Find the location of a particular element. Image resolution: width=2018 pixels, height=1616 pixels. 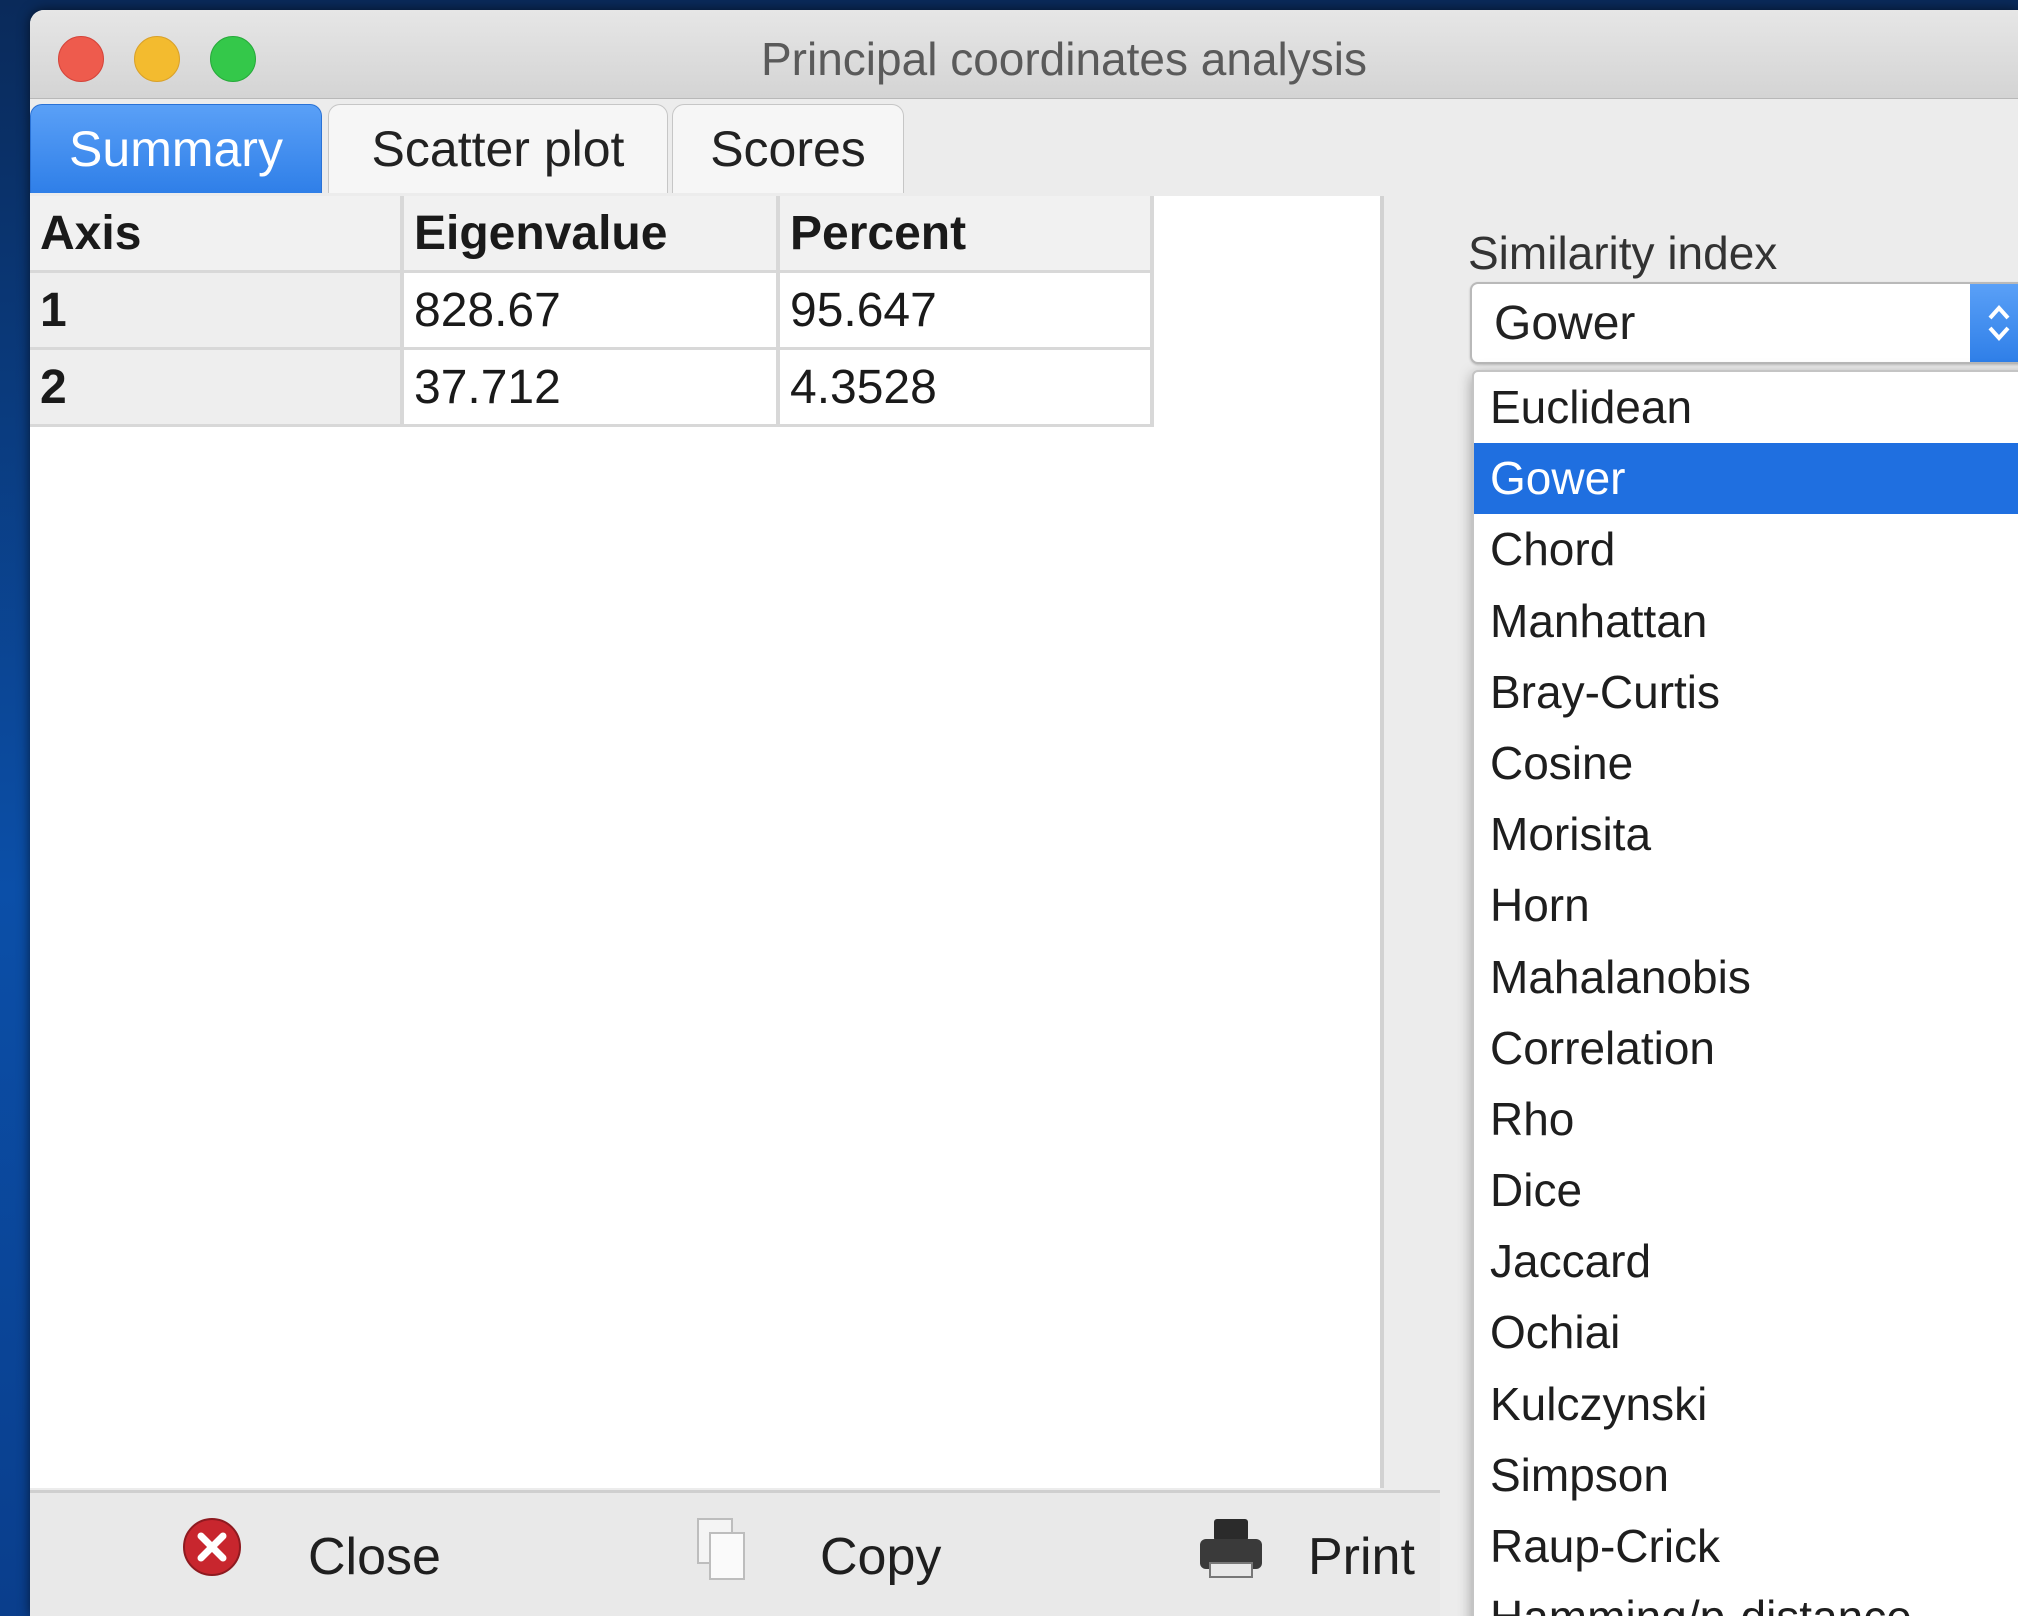

option-simpson: Simpson is located at coordinates (1746, 1475).